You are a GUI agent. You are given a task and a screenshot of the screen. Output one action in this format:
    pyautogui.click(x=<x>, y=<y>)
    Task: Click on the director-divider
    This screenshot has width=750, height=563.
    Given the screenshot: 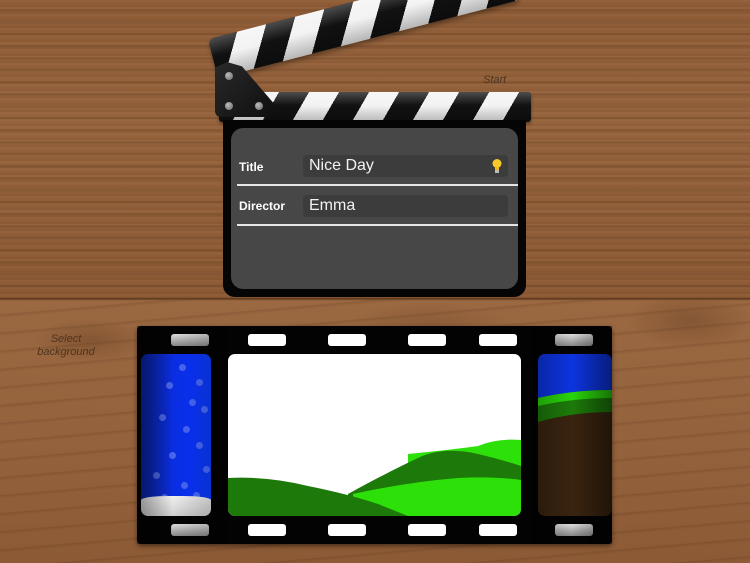 What is the action you would take?
    pyautogui.click(x=377, y=225)
    